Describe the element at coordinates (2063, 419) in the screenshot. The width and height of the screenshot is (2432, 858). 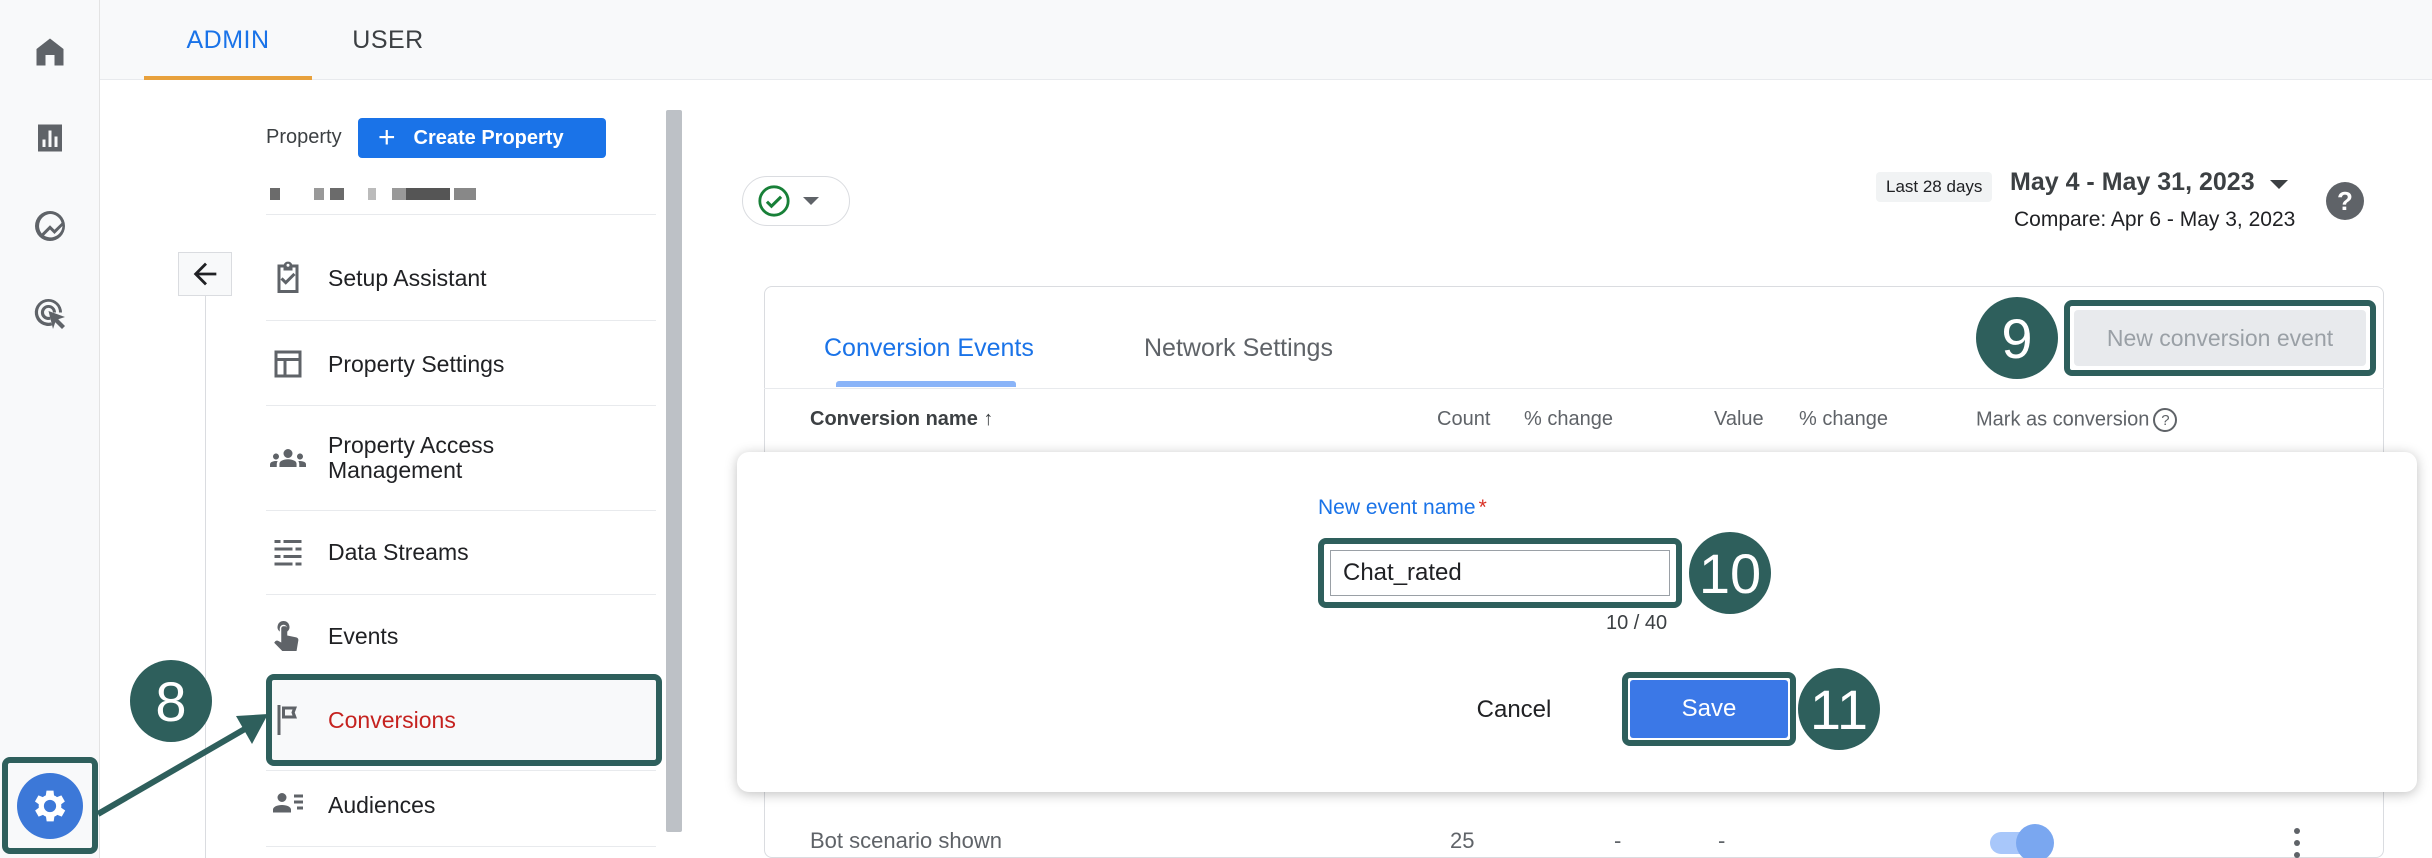
I see `column-header-mark-label: Mark as conversion` at that location.